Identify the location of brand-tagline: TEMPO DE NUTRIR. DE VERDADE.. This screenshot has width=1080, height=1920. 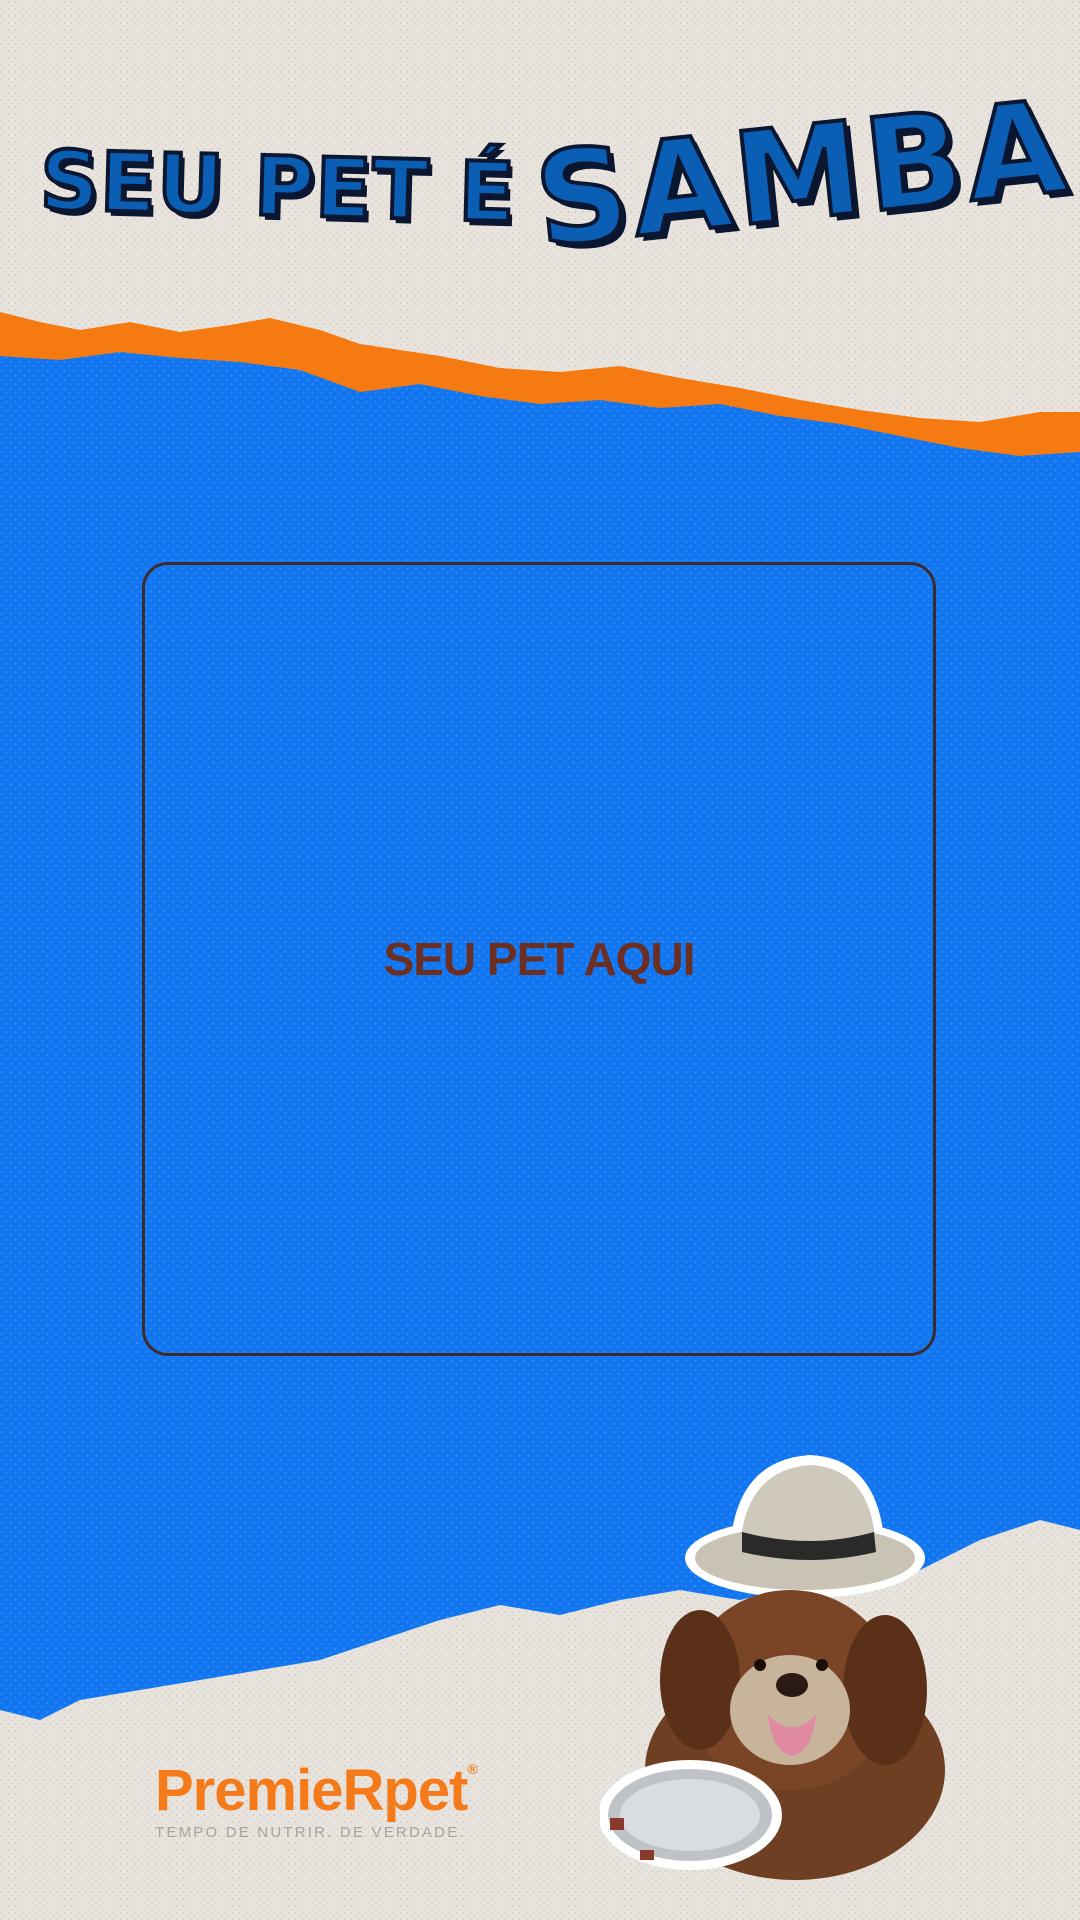
(310, 1832).